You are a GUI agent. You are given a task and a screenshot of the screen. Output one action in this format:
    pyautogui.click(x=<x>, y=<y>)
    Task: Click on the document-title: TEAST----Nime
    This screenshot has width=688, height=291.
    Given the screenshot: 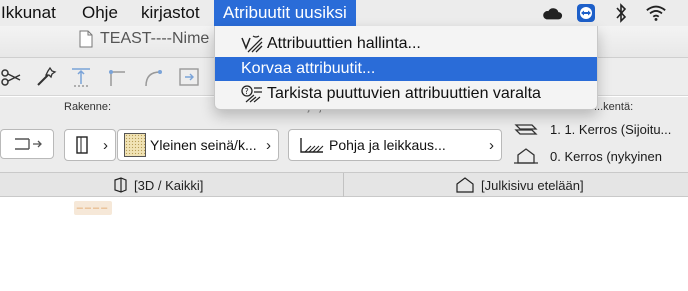 What is the action you would take?
    pyautogui.click(x=143, y=39)
    